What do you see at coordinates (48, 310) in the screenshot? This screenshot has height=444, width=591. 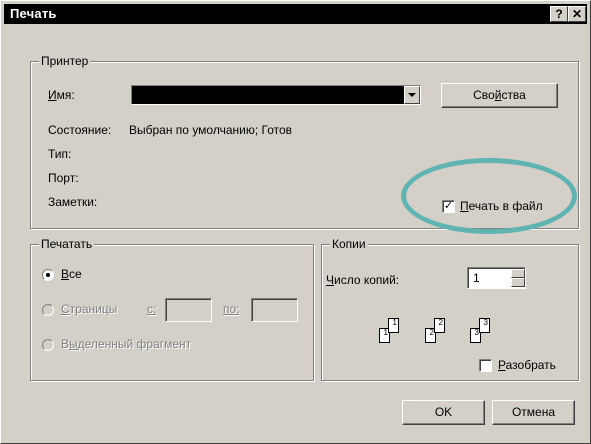 I see `print-pages-radio` at bounding box center [48, 310].